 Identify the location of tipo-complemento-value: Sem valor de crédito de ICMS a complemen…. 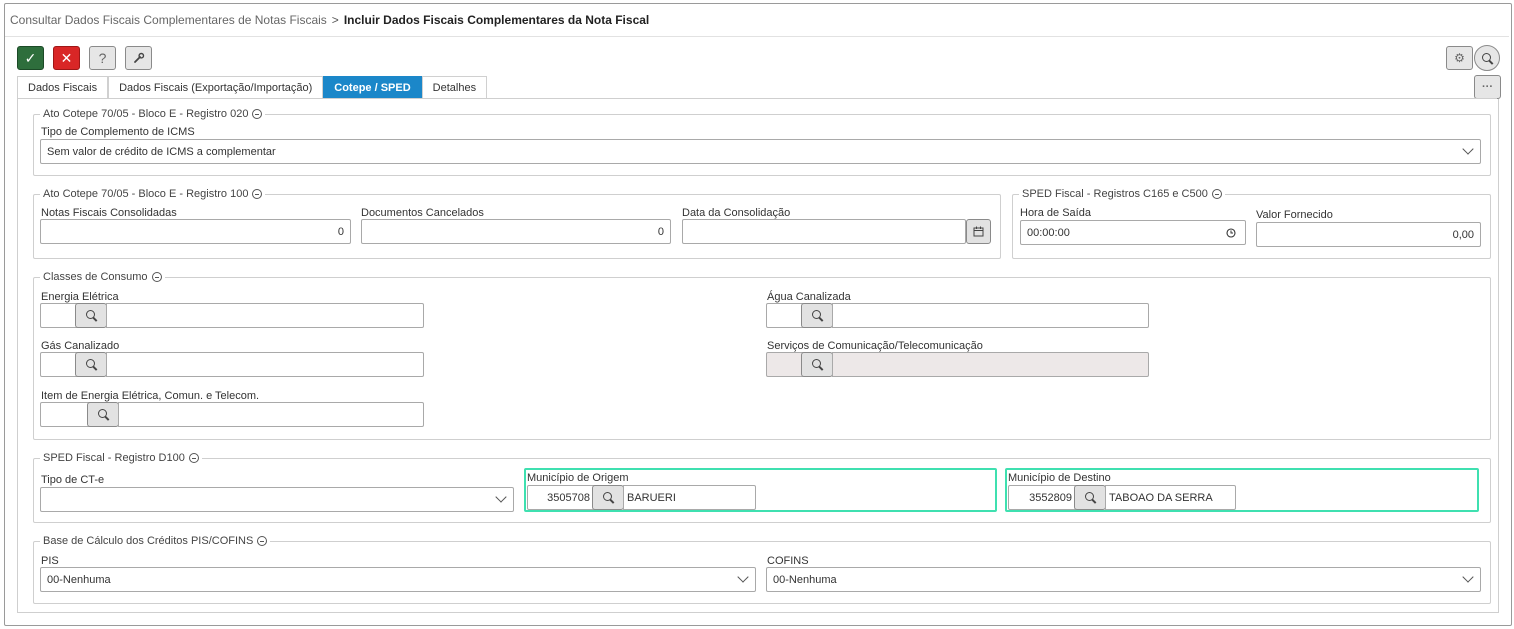
(161, 151).